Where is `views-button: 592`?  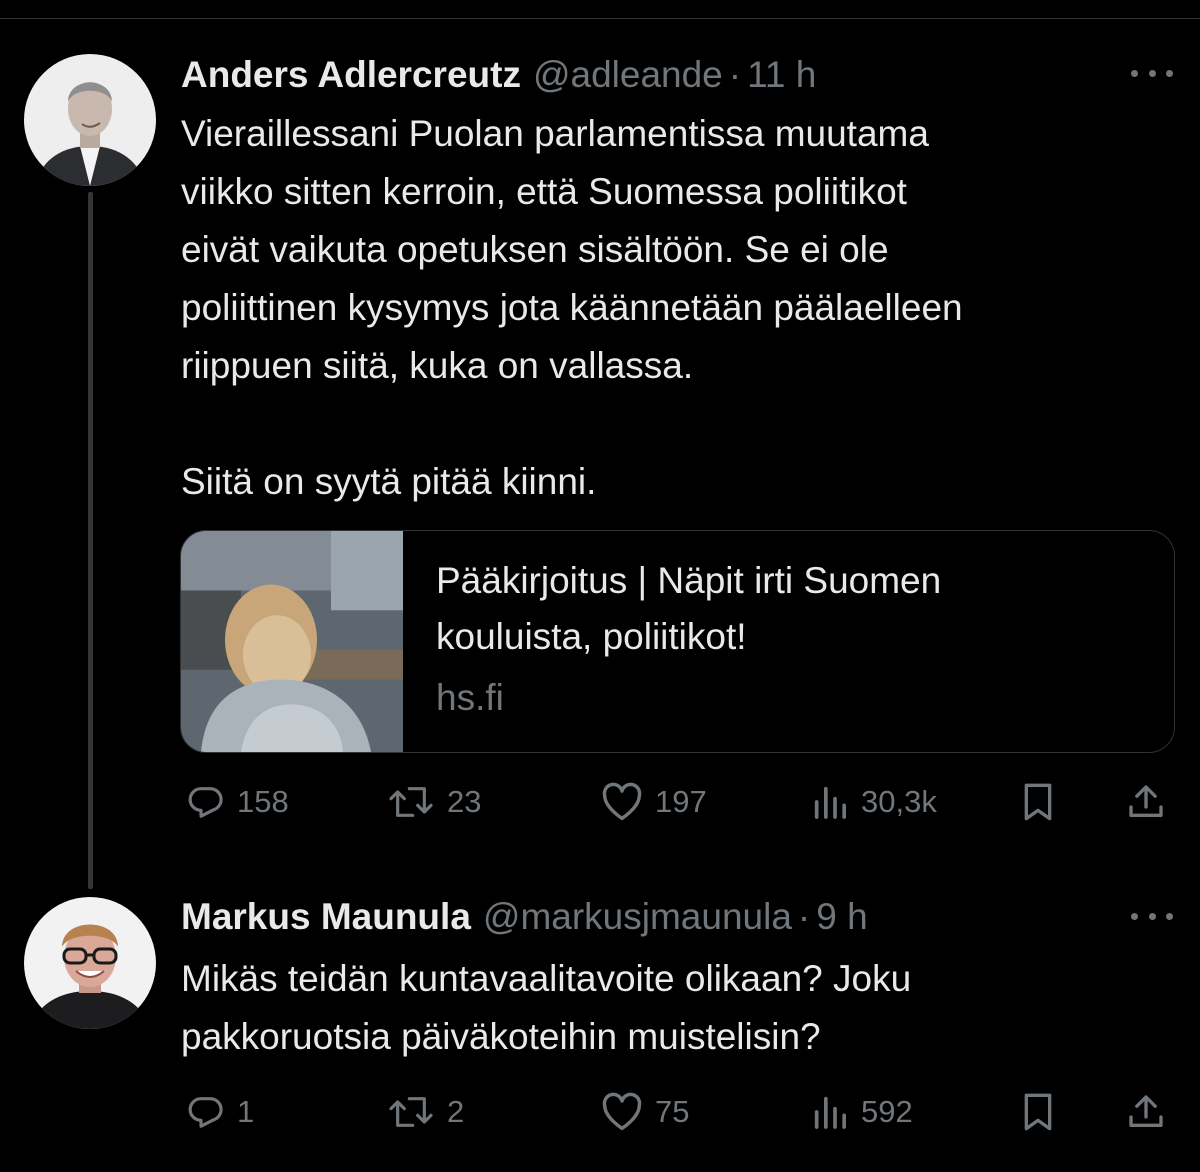
views-button: 592 is located at coordinates (861, 1112).